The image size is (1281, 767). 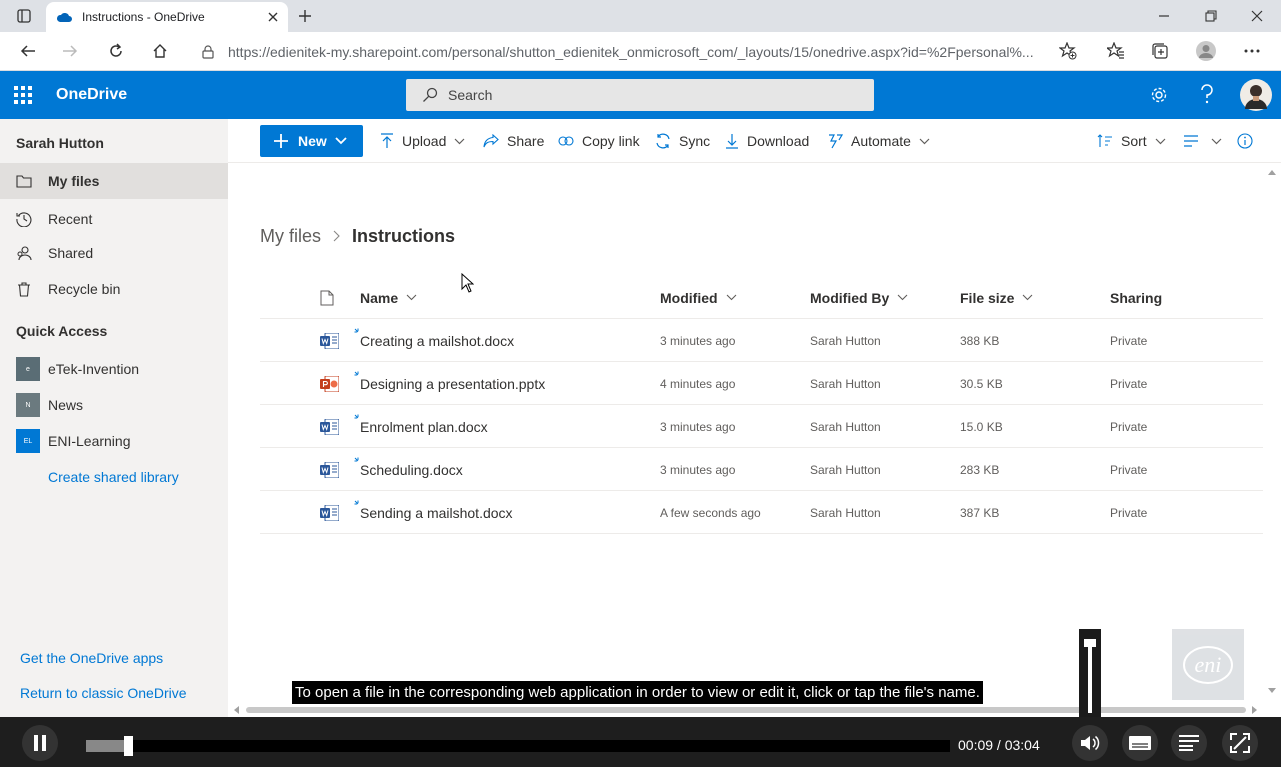 What do you see at coordinates (710, 512) in the screenshot?
I see `file-modified: A few seconds ago` at bounding box center [710, 512].